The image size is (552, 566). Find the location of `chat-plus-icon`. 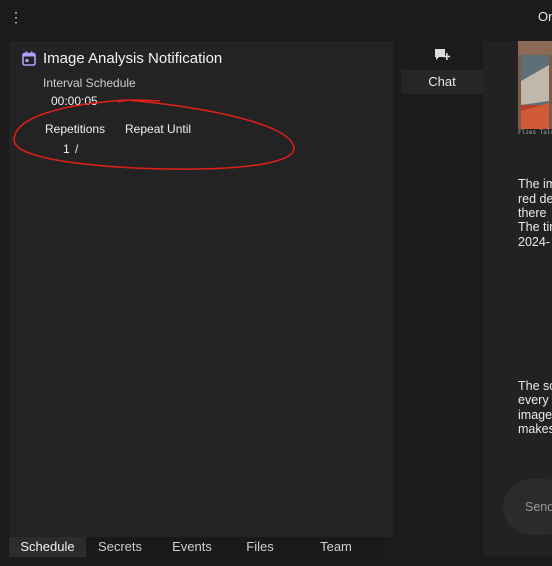

chat-plus-icon is located at coordinates (442, 55).